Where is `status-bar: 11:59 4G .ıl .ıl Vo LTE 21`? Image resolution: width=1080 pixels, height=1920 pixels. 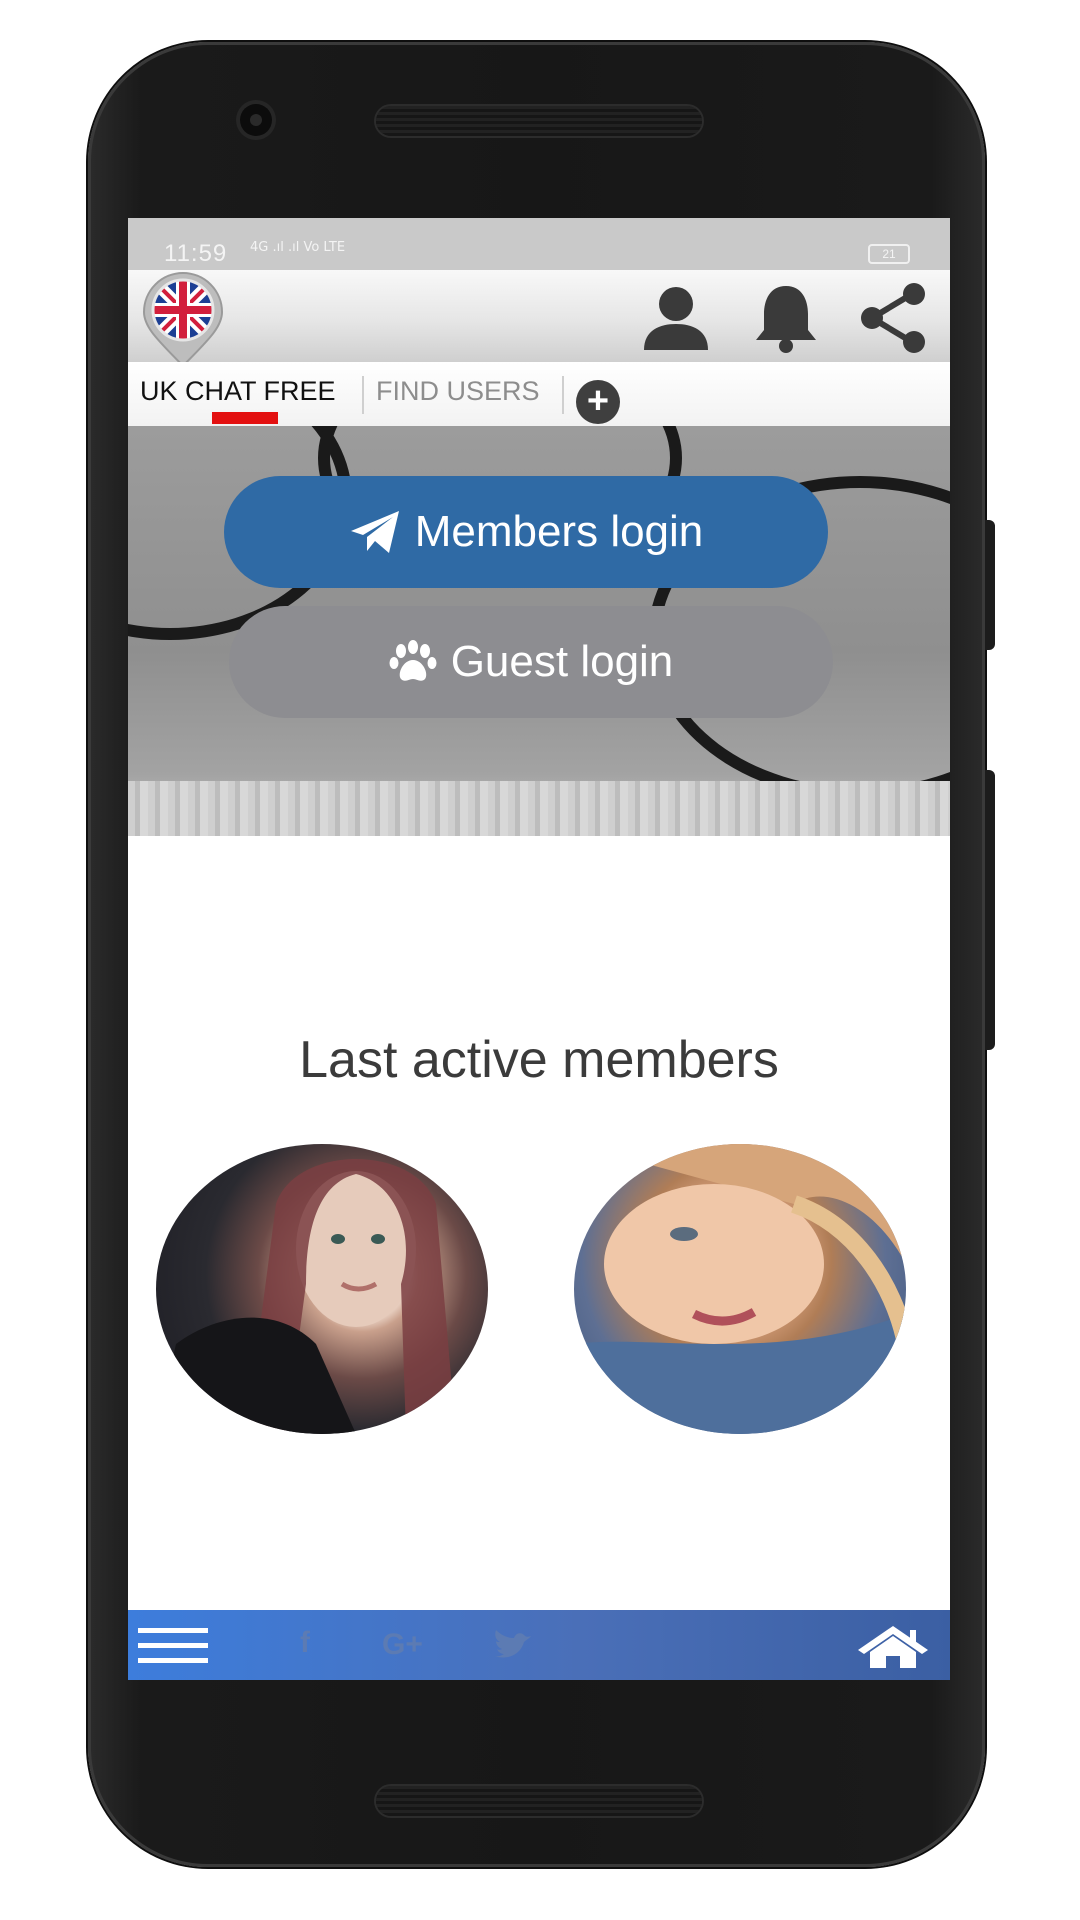
status-bar: 11:59 4G .ıl .ıl Vo LTE 21 is located at coordinates (539, 244).